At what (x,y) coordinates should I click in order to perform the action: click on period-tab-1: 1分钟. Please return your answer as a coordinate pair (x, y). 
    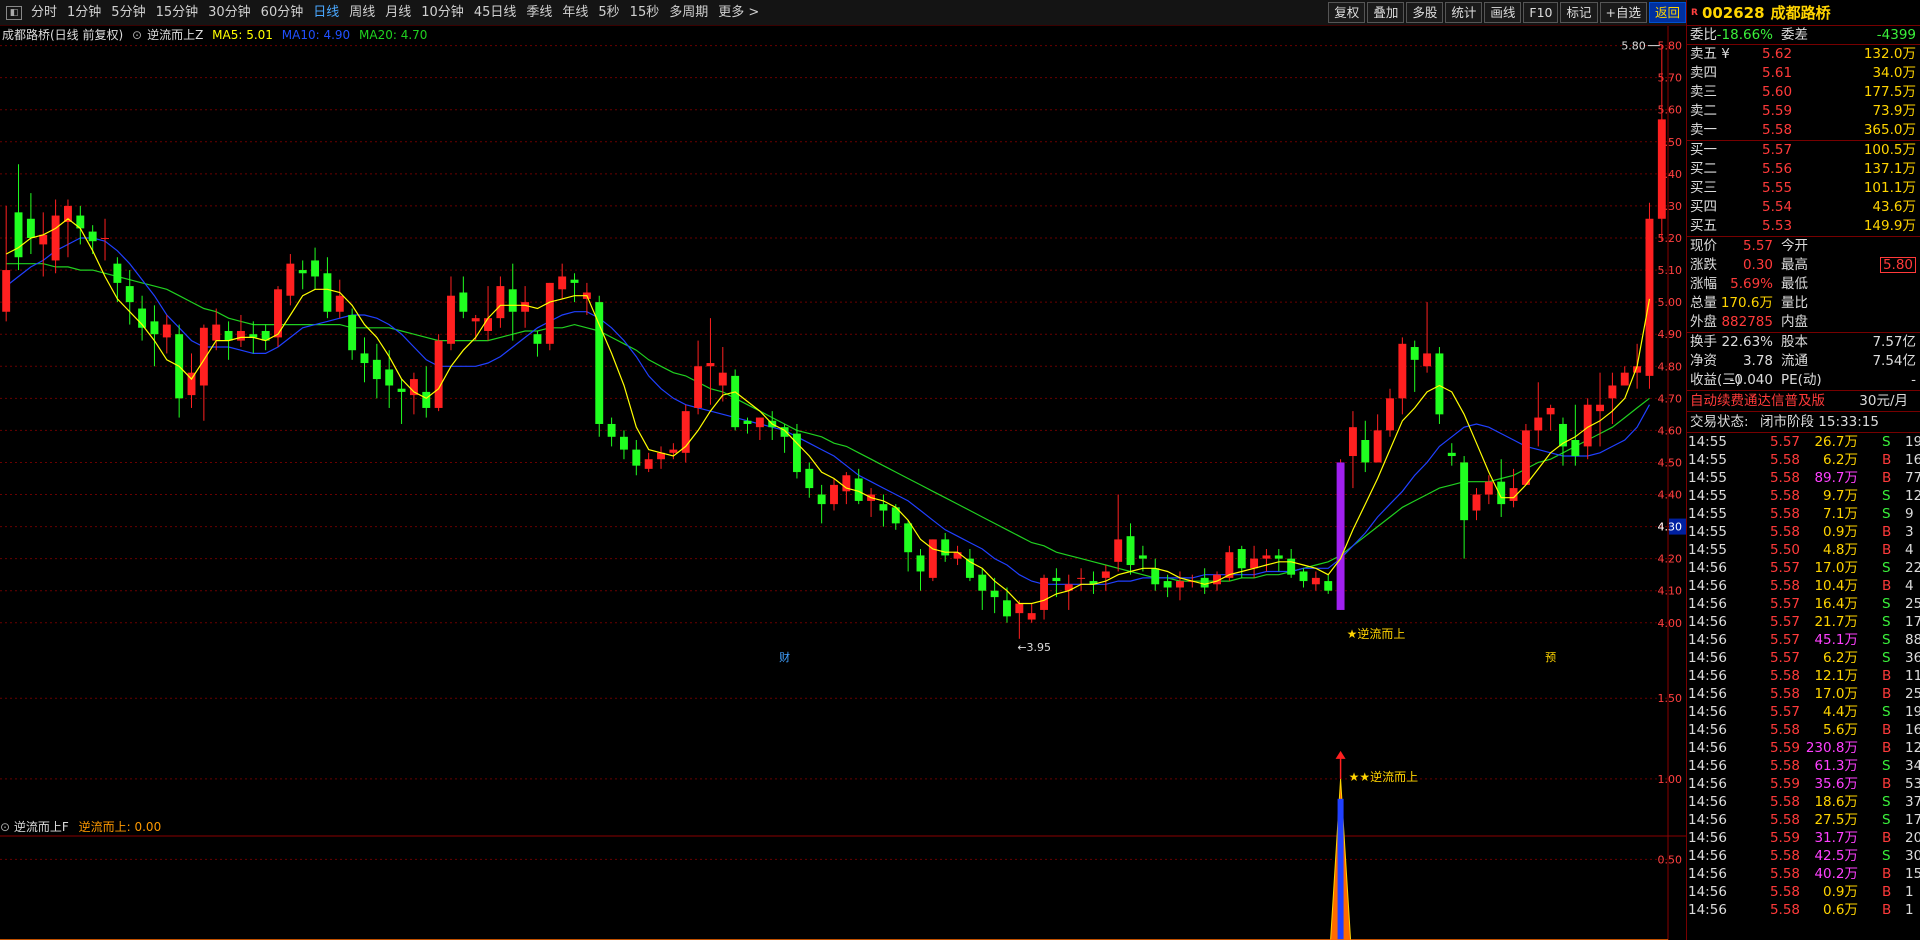
    Looking at the image, I should click on (84, 13).